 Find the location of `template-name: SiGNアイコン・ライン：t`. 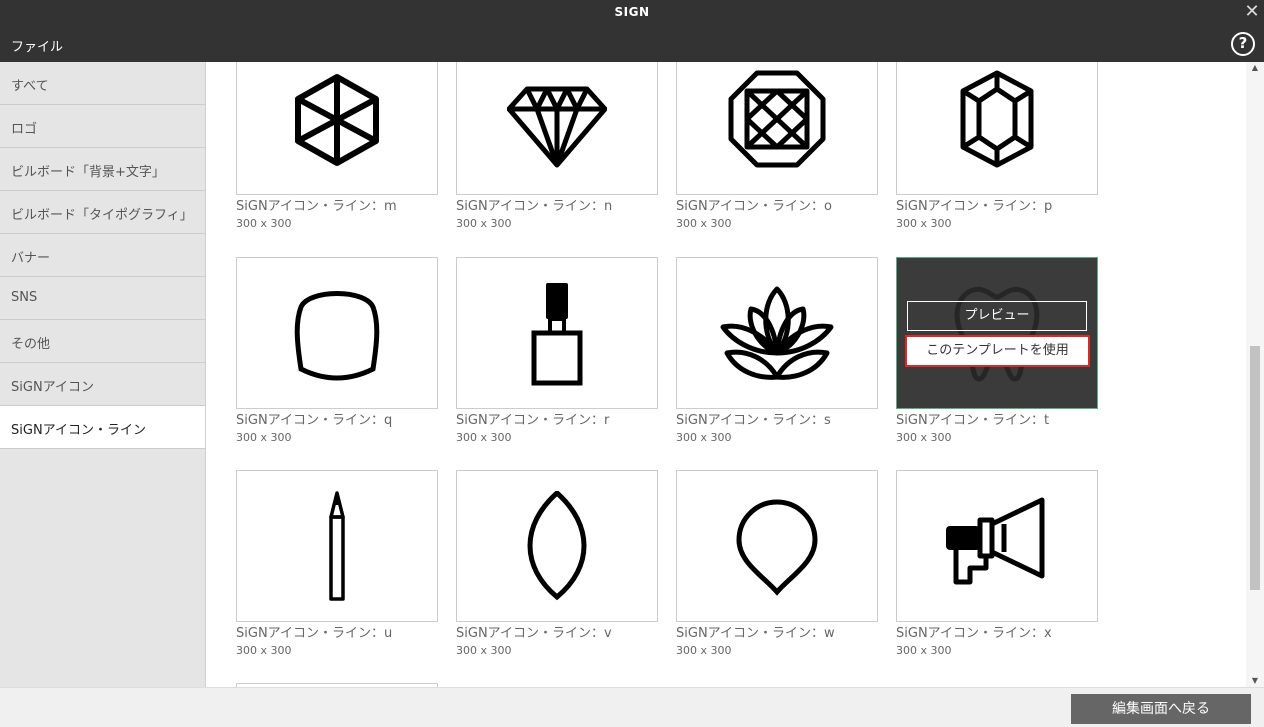

template-name: SiGNアイコン・ライン：t is located at coordinates (973, 420).